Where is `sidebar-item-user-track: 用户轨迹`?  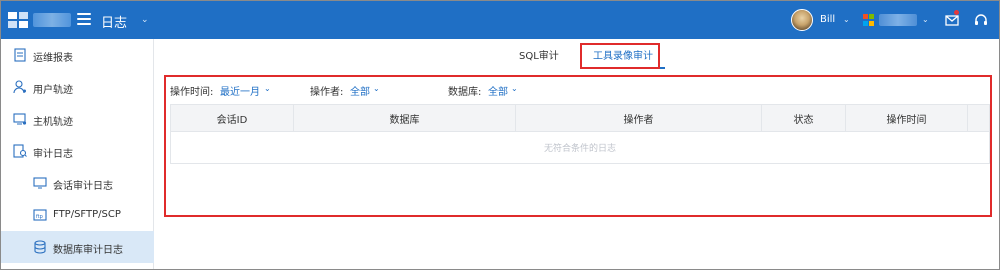
sidebar-item-user-track: 用户轨迹 is located at coordinates (77, 87).